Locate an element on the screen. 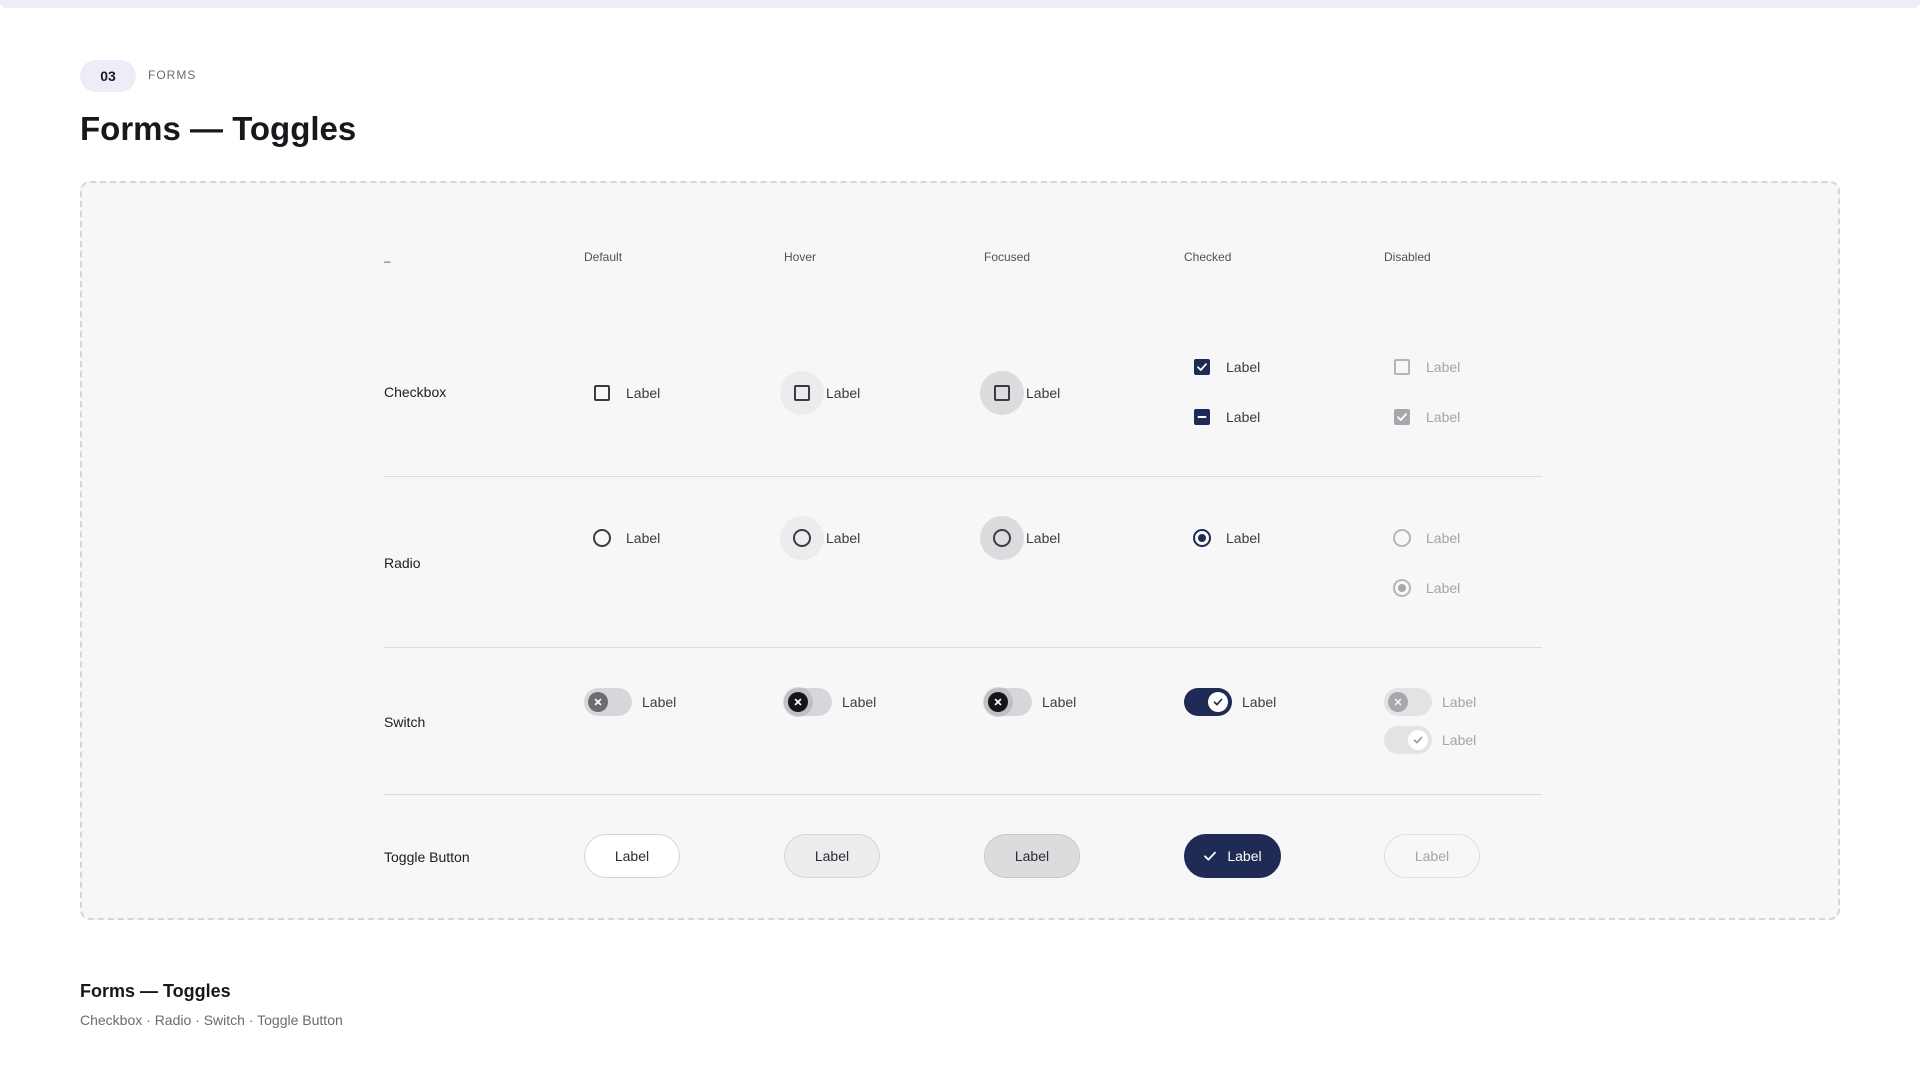  corner-header: – is located at coordinates (387, 261).